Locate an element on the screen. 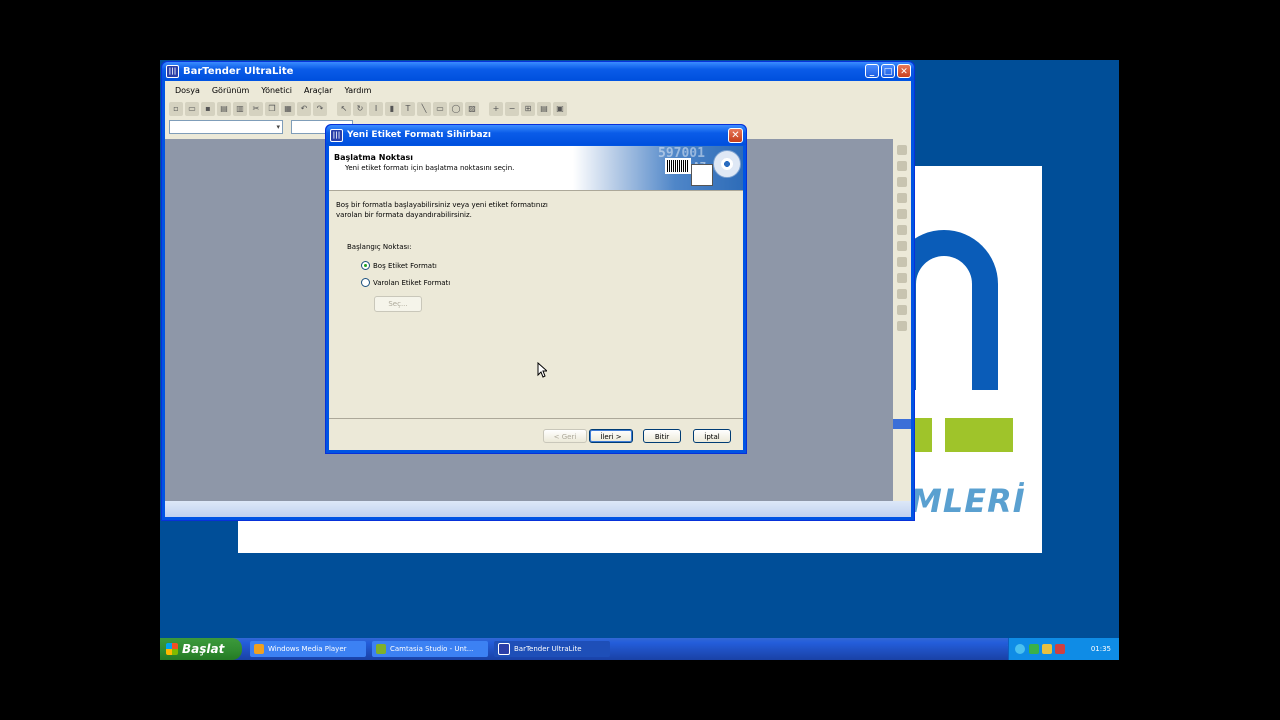 This screenshot has height=720, width=1280. rotate-icon: ↻ is located at coordinates (360, 109).